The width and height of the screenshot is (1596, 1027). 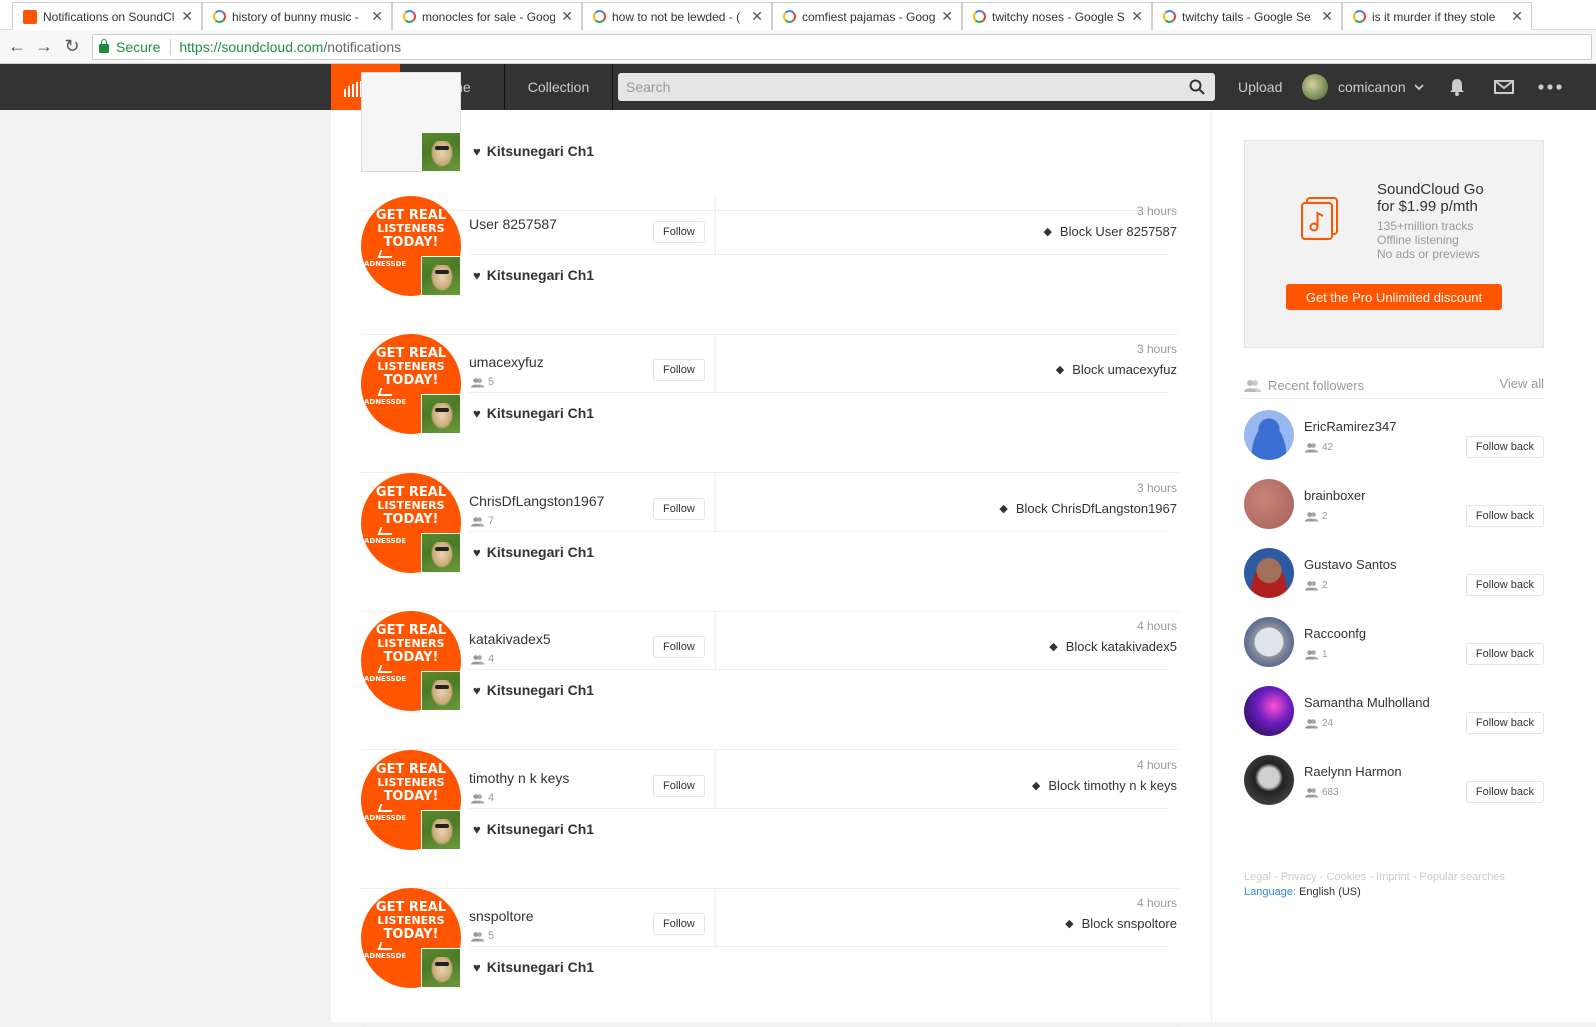 I want to click on block-user-link: ◆ Block ChrisDfLangston1967, so click(x=1088, y=508).